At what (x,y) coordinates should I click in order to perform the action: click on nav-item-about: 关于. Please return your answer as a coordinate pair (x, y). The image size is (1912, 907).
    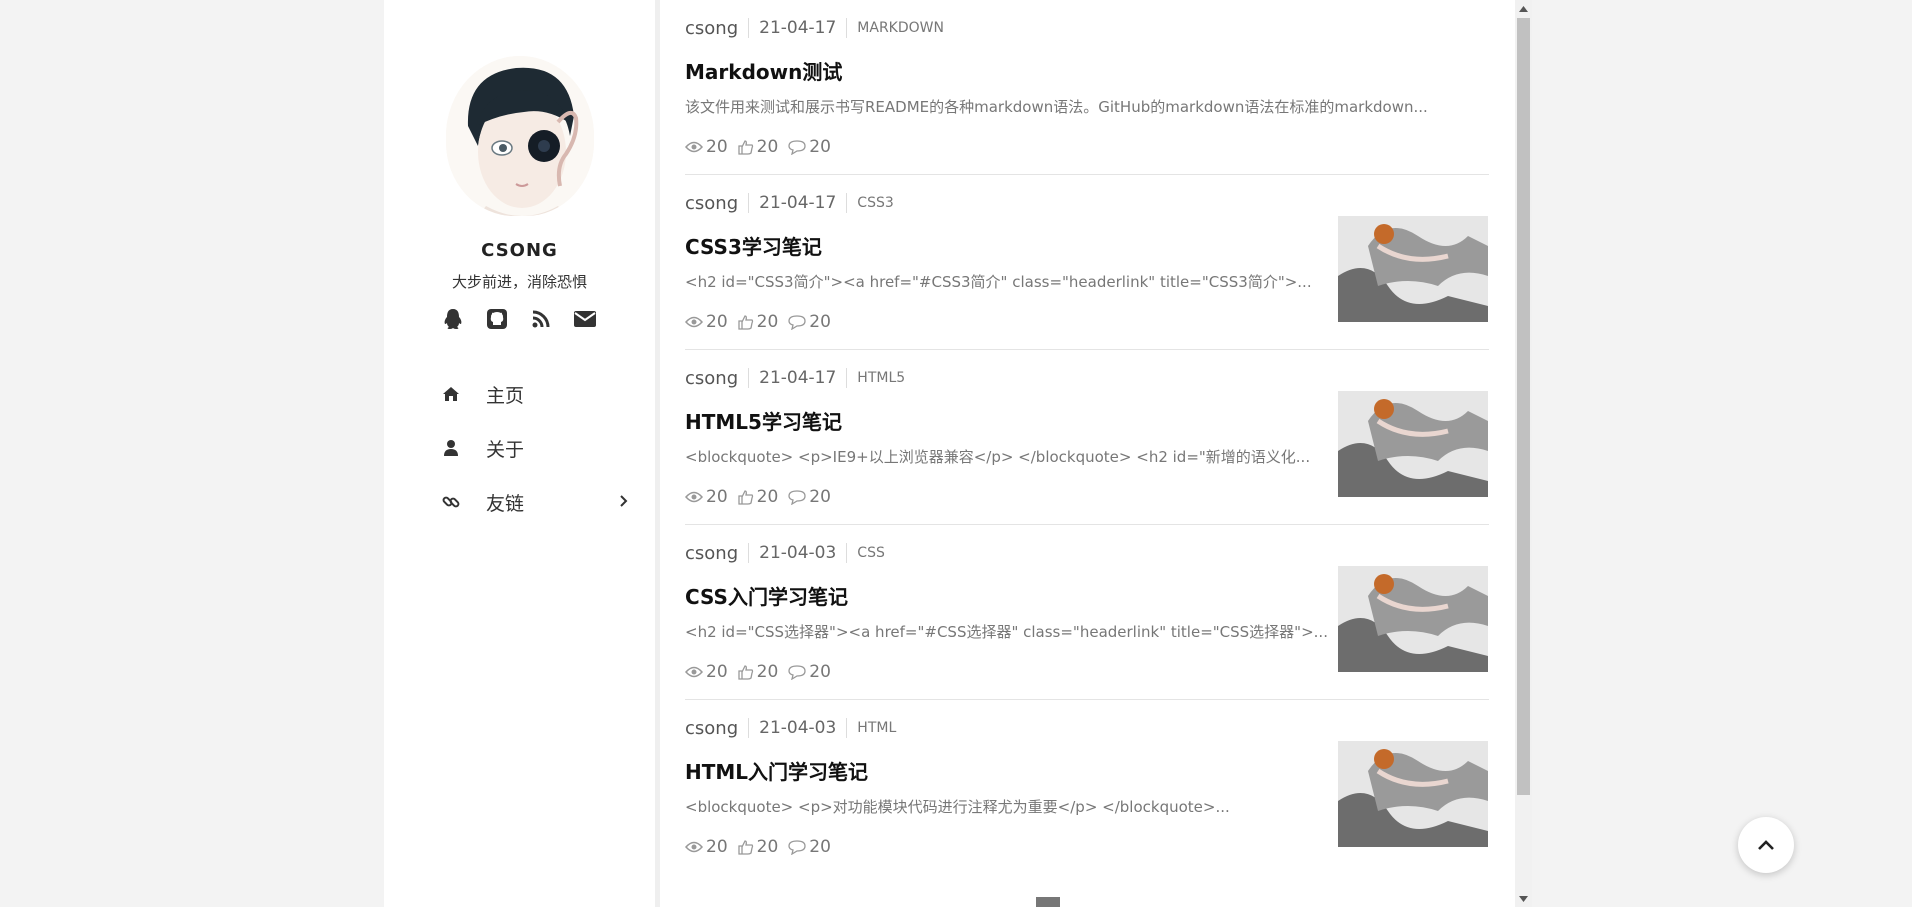
    Looking at the image, I should click on (535, 458).